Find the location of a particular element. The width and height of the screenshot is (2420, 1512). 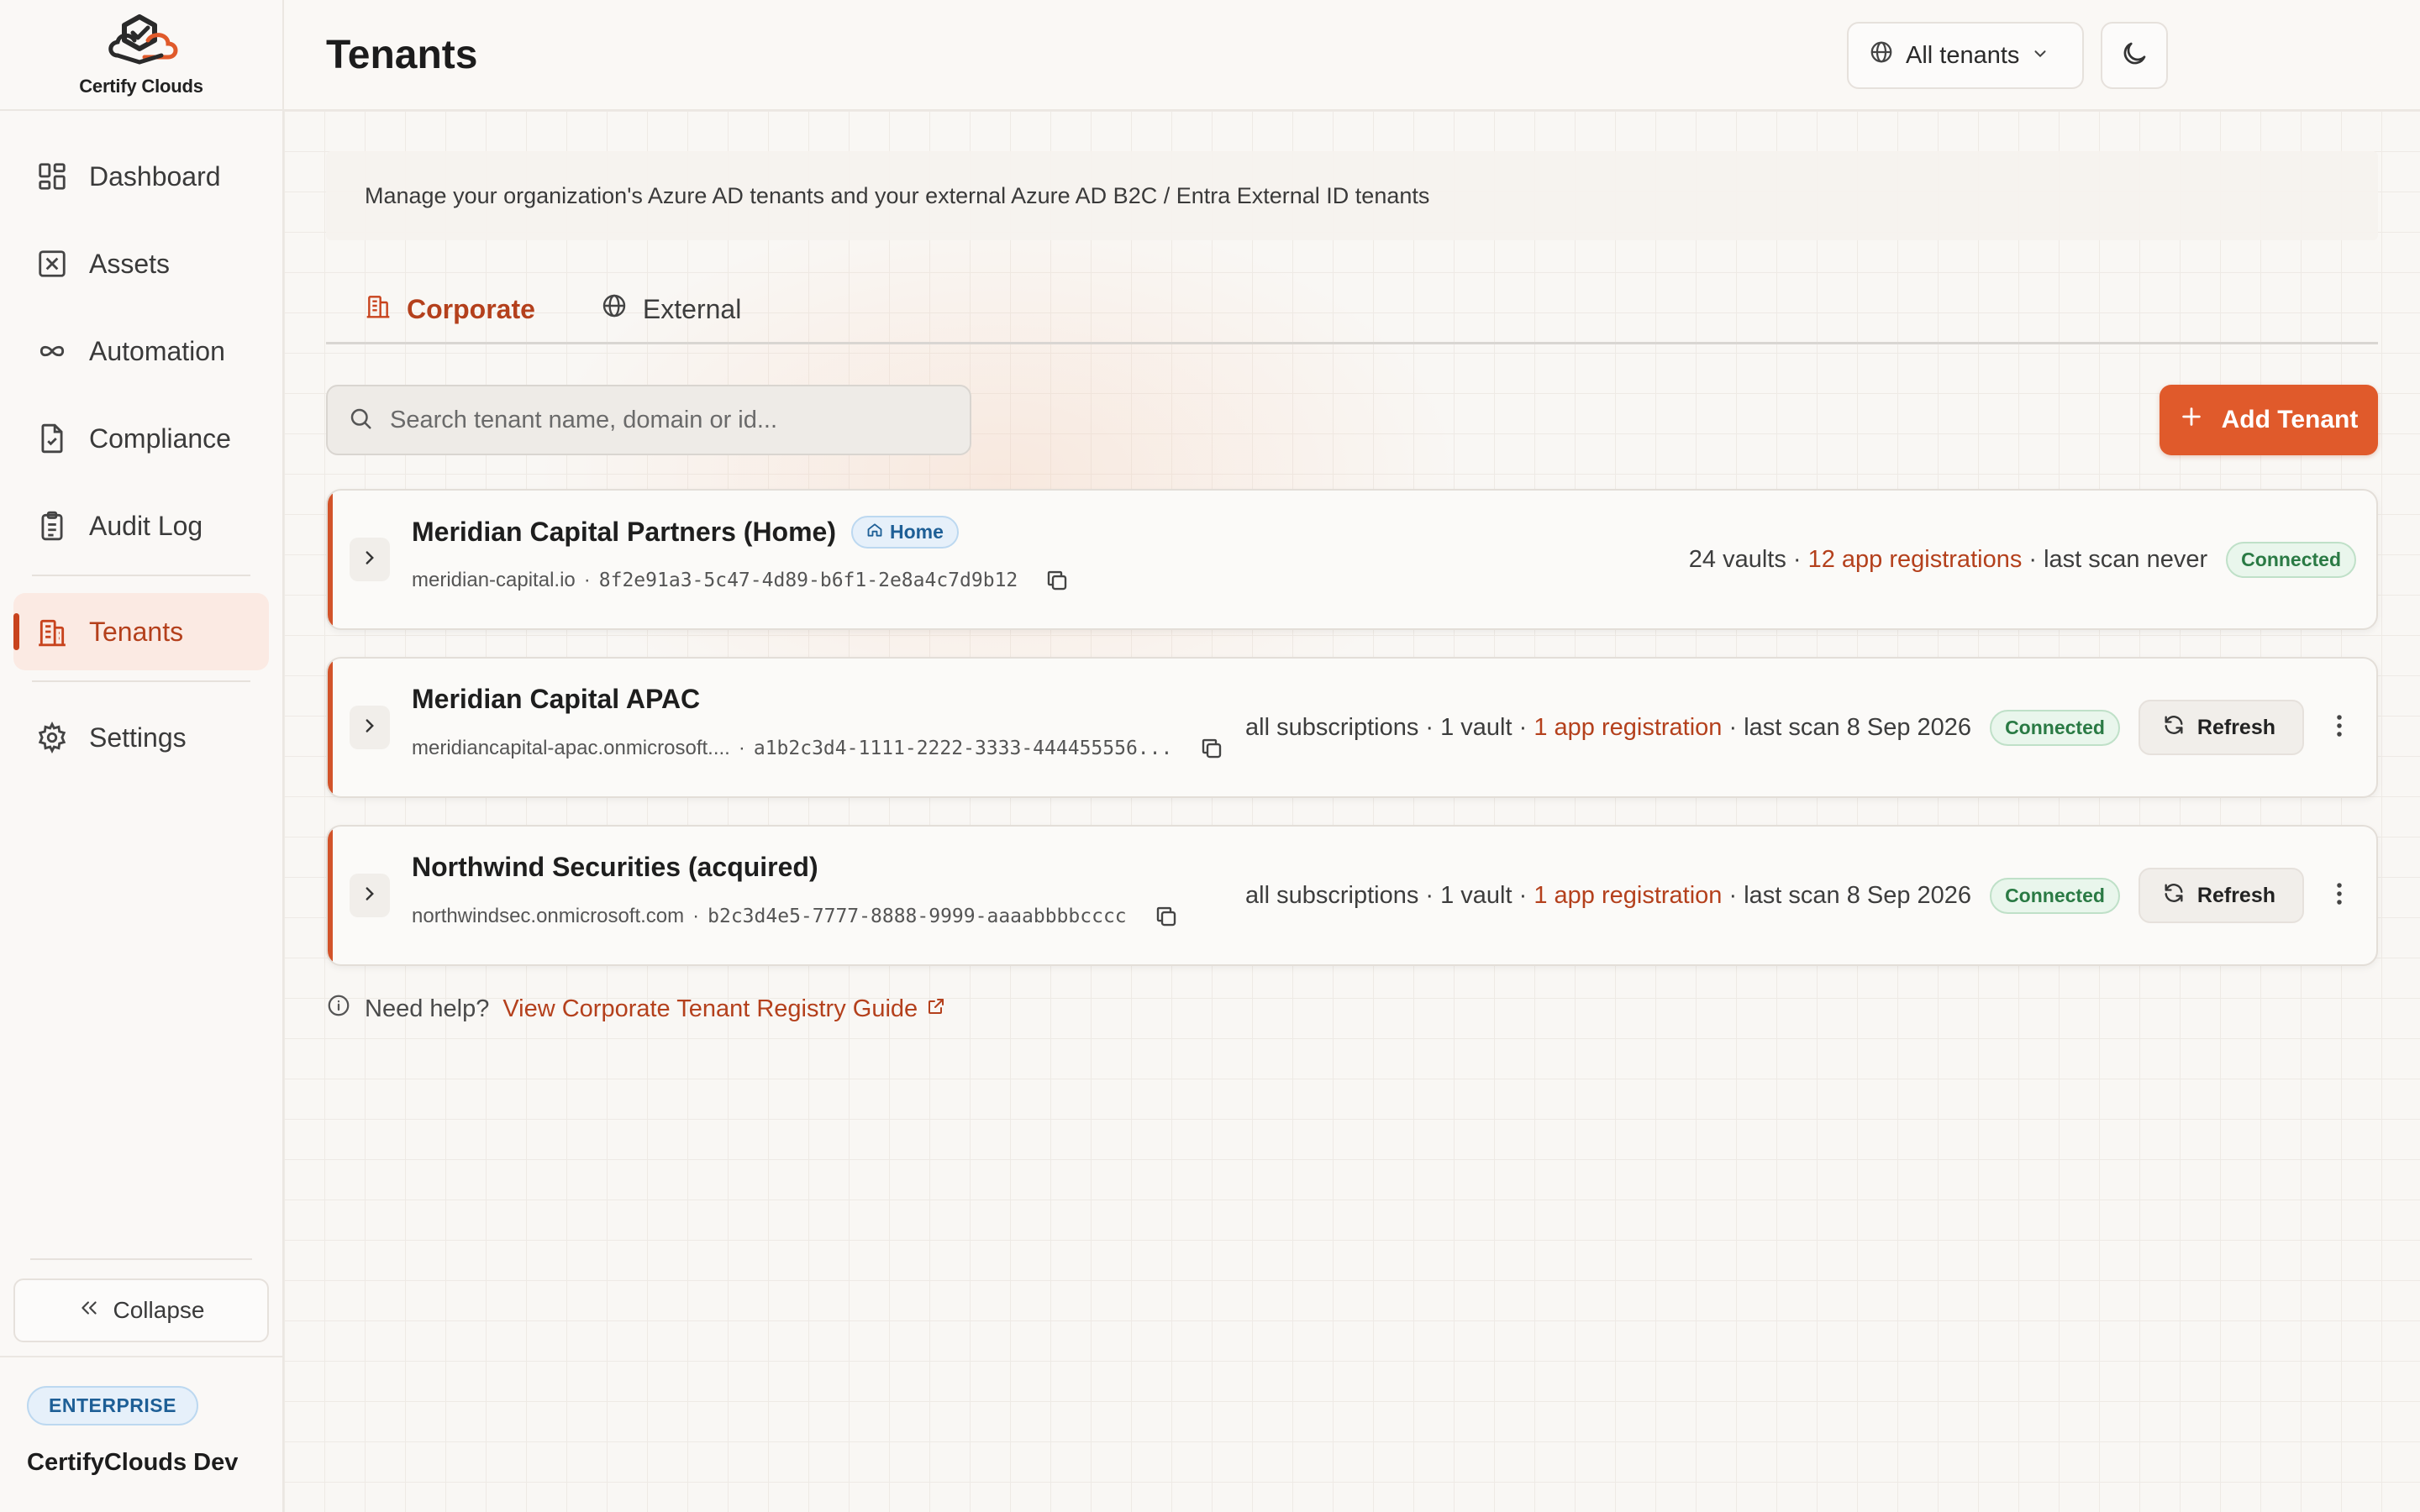

sidebar-item-label: Tenants is located at coordinates (136, 631).